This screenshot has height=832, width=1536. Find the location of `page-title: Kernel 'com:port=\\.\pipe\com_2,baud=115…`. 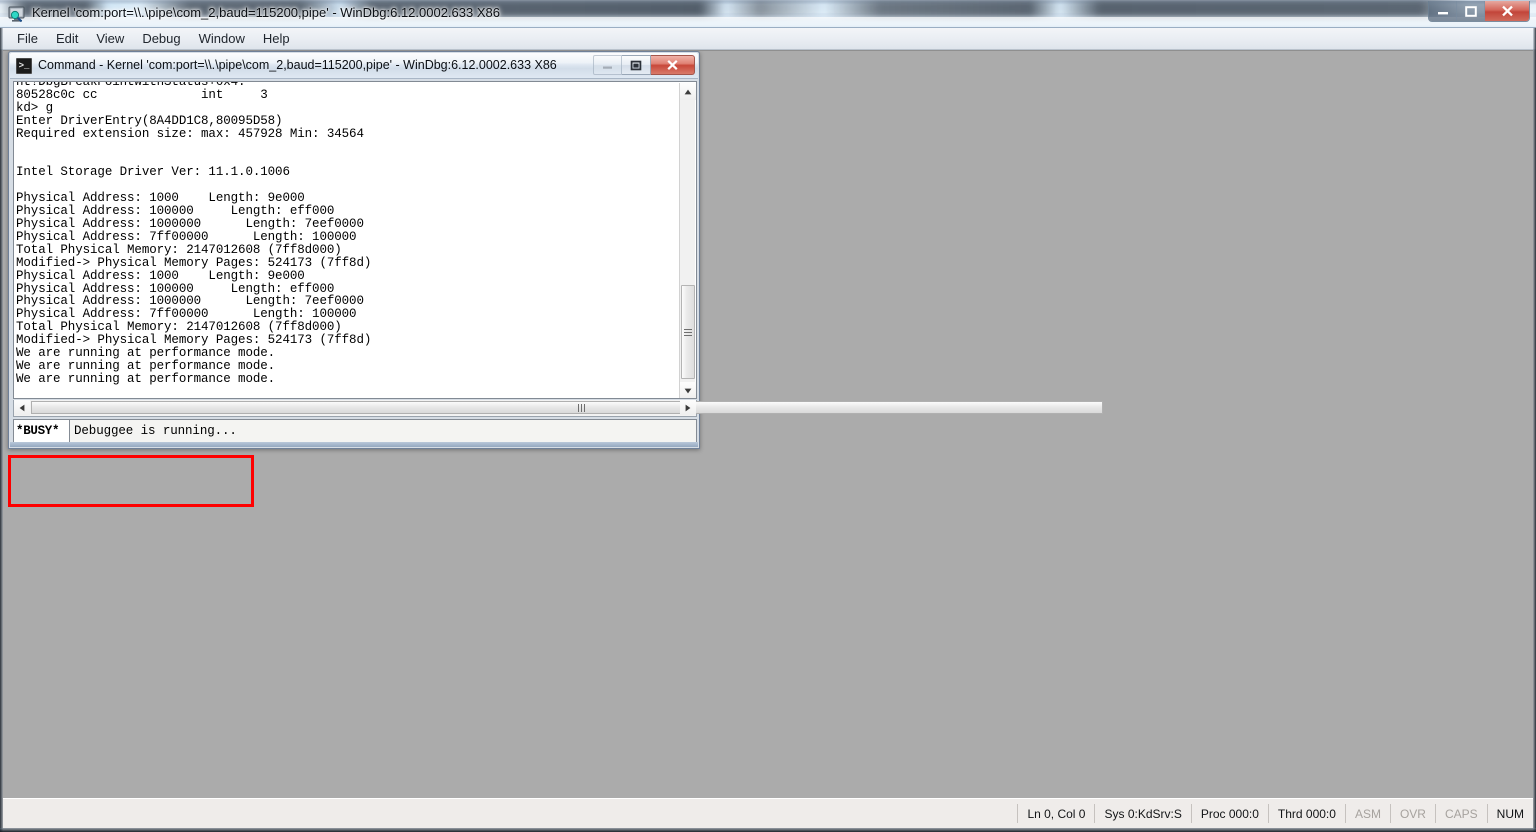

page-title: Kernel 'com:port=\\.\pipe\com_2,baud=115… is located at coordinates (266, 12).